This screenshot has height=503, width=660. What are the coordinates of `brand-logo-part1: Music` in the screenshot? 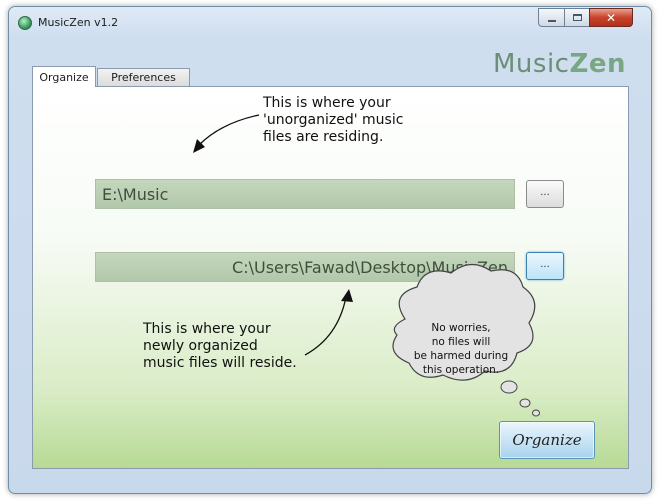 It's located at (531, 64).